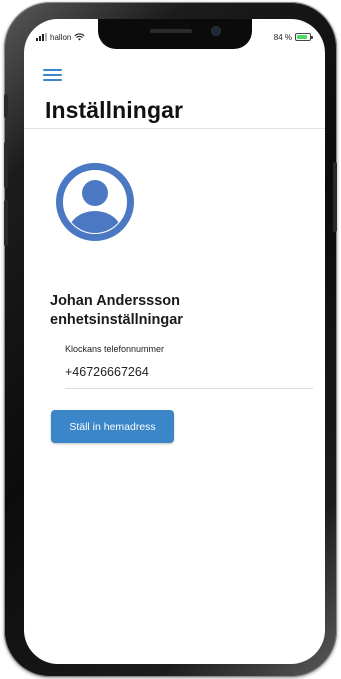 This screenshot has height=679, width=341. What do you see at coordinates (175, 34) in the screenshot?
I see `notch` at bounding box center [175, 34].